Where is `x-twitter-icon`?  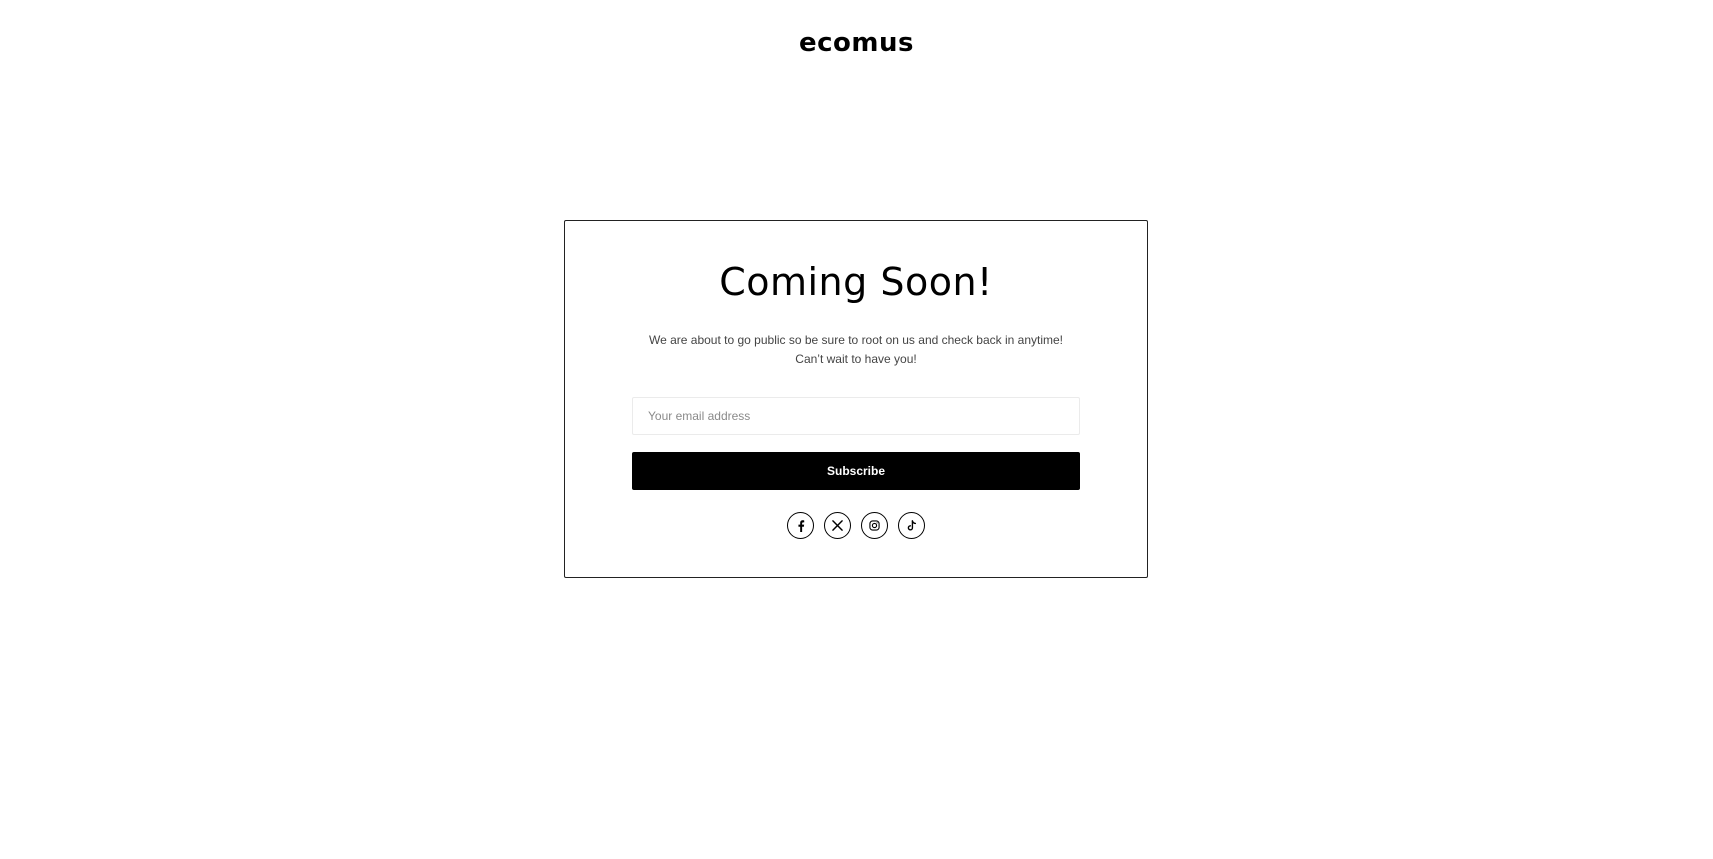 x-twitter-icon is located at coordinates (837, 525).